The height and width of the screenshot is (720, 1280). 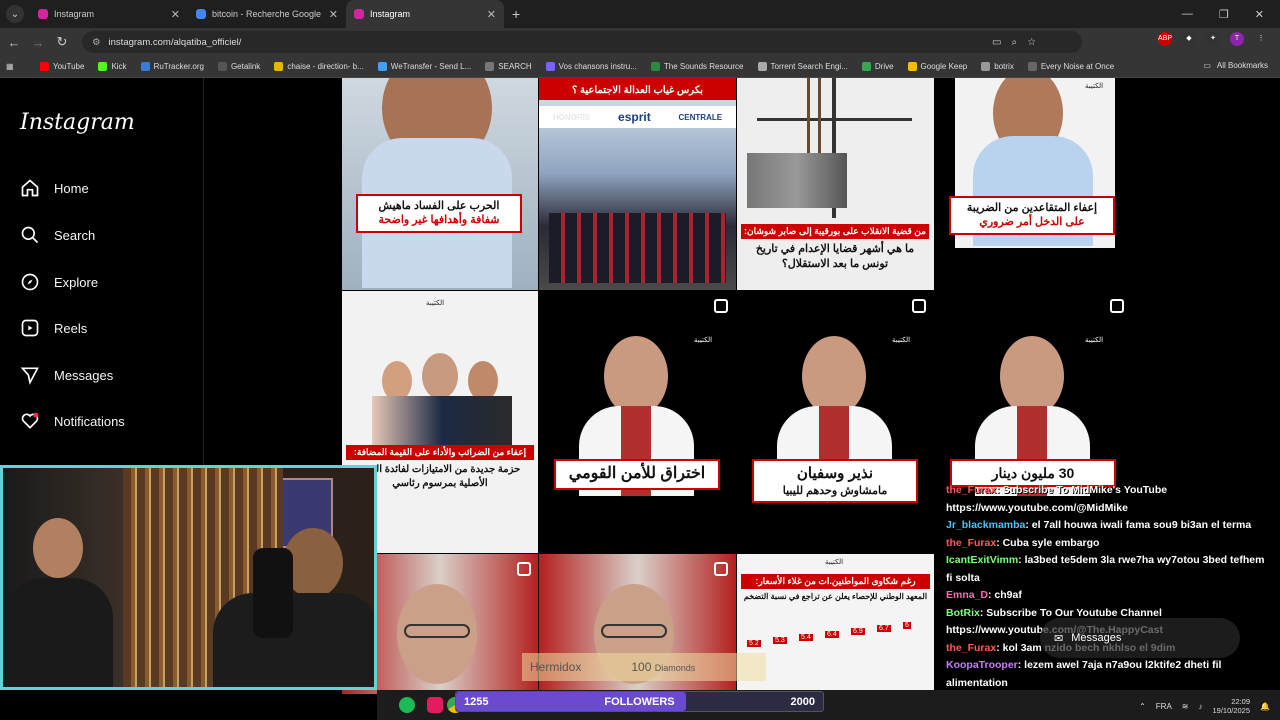 What do you see at coordinates (637, 422) in the screenshot?
I see `post-tile: الكتيبة اختراق للأمن القومي` at bounding box center [637, 422].